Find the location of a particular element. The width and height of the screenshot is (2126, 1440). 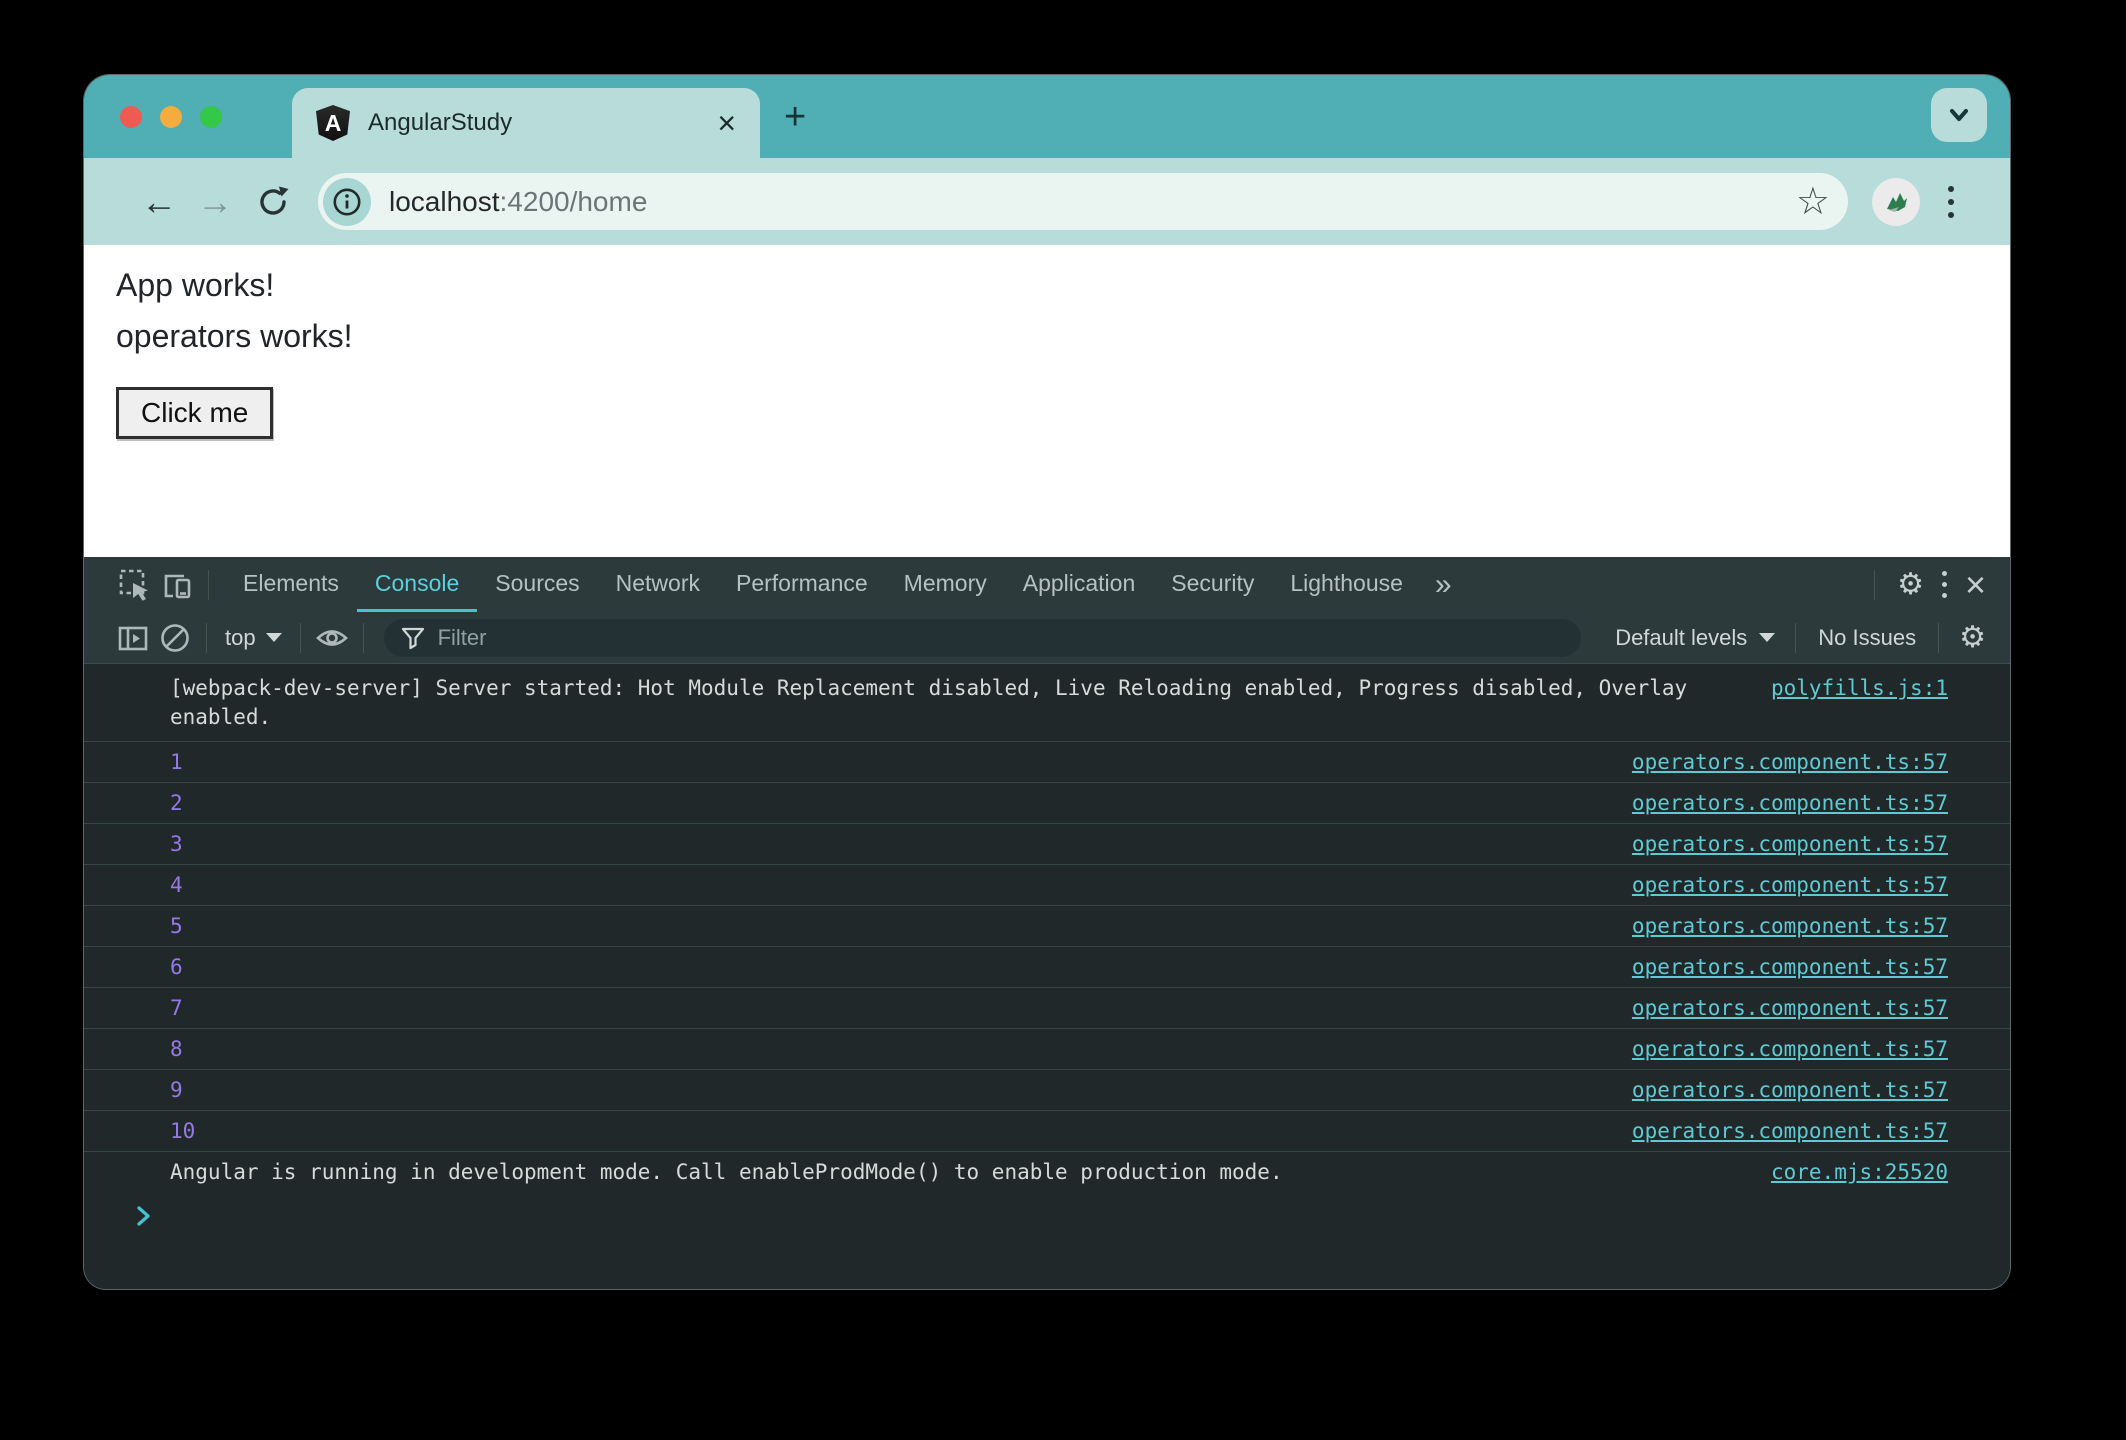

reload-icon is located at coordinates (274, 200).